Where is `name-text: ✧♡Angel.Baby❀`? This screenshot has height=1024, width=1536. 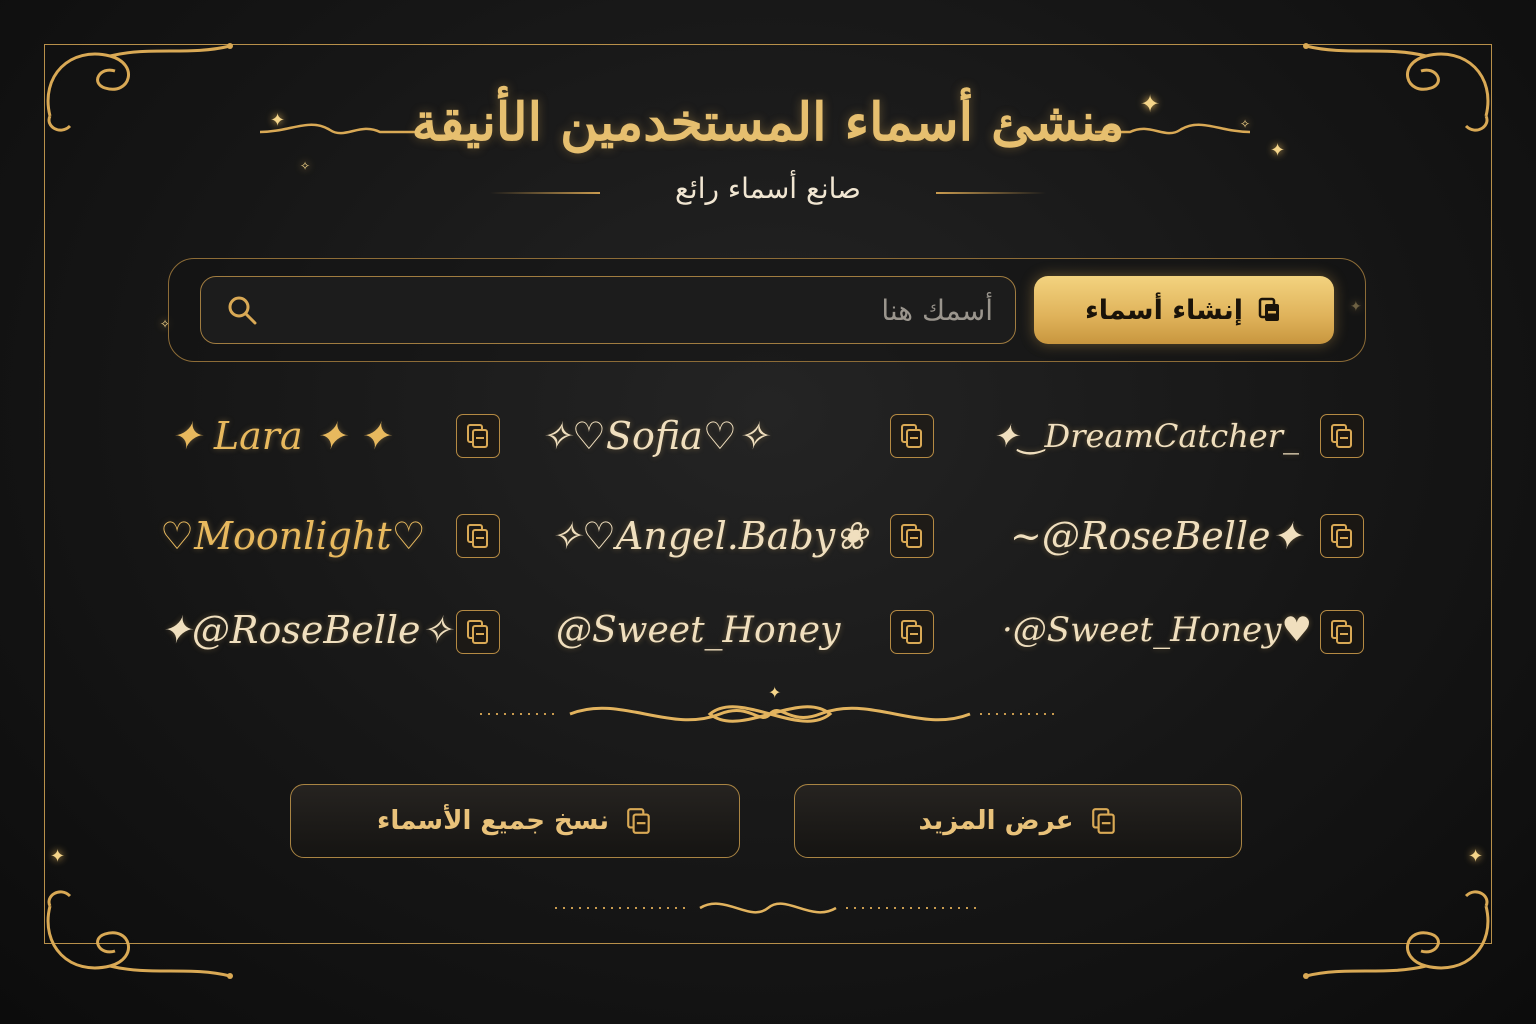
name-text: ✧♡Angel.Baby❀ is located at coordinates (709, 536).